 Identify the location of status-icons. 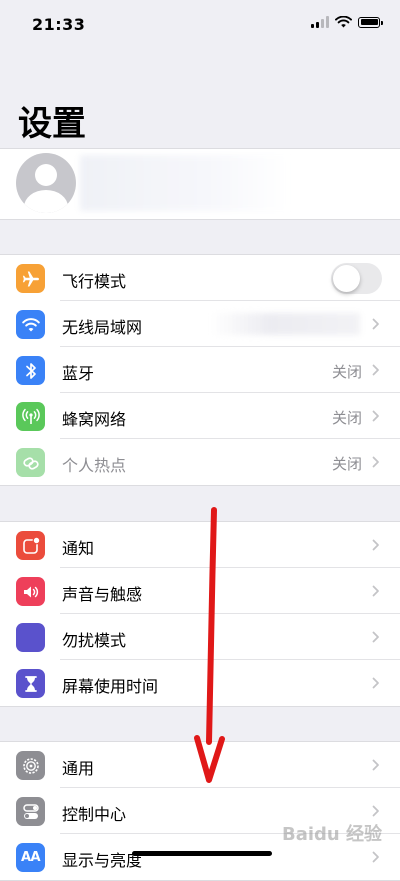
(347, 22).